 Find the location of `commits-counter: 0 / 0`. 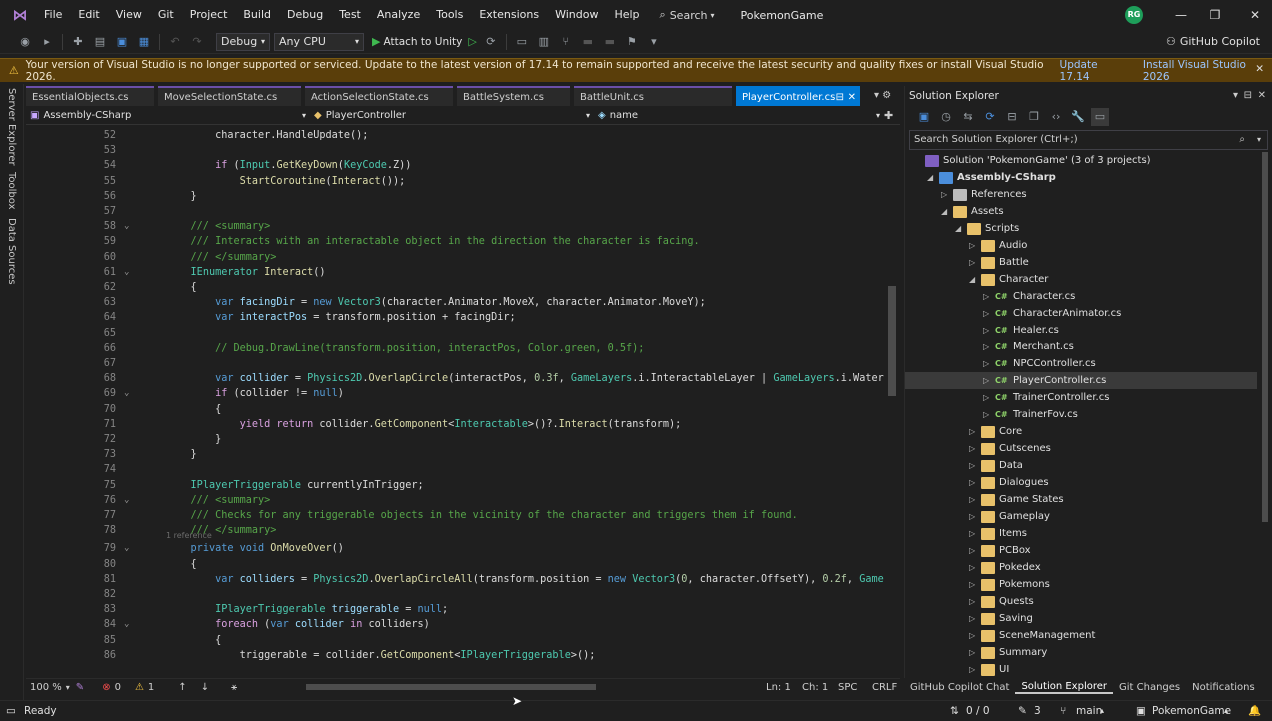

commits-counter: 0 / 0 is located at coordinates (978, 711).